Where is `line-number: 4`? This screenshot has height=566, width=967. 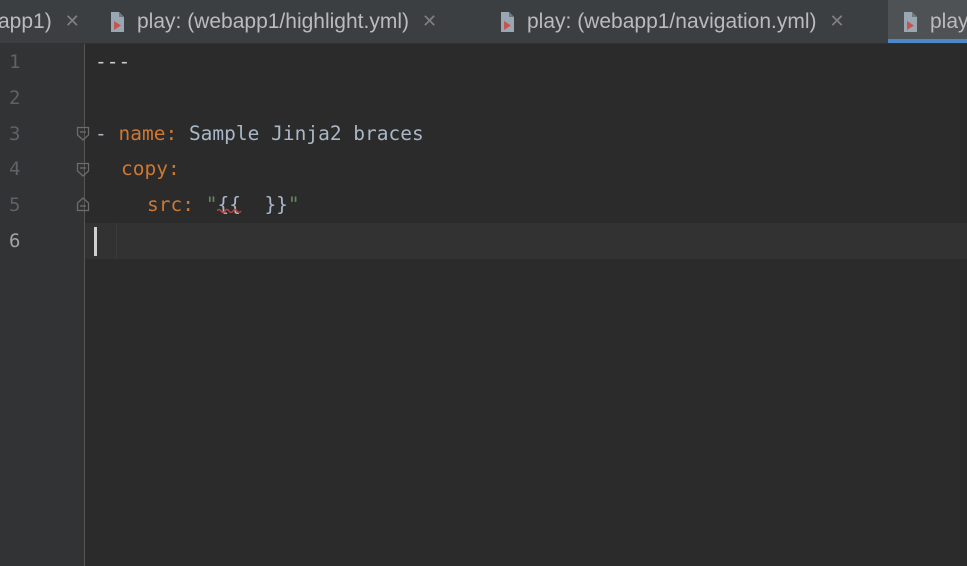
line-number: 4 is located at coordinates (15, 169).